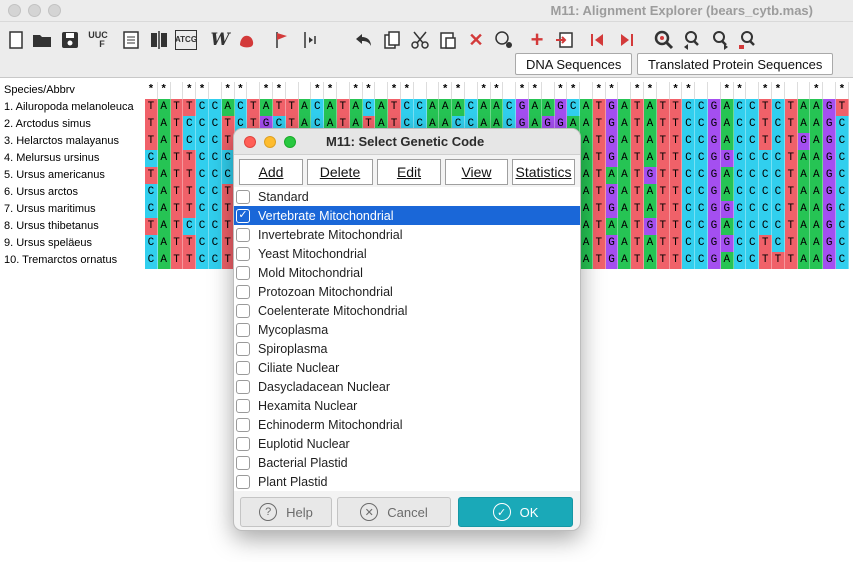 This screenshot has width=853, height=562. Describe the element at coordinates (407, 310) in the screenshot. I see `genetic-code-item: Coelenterate Mitochondrial` at that location.